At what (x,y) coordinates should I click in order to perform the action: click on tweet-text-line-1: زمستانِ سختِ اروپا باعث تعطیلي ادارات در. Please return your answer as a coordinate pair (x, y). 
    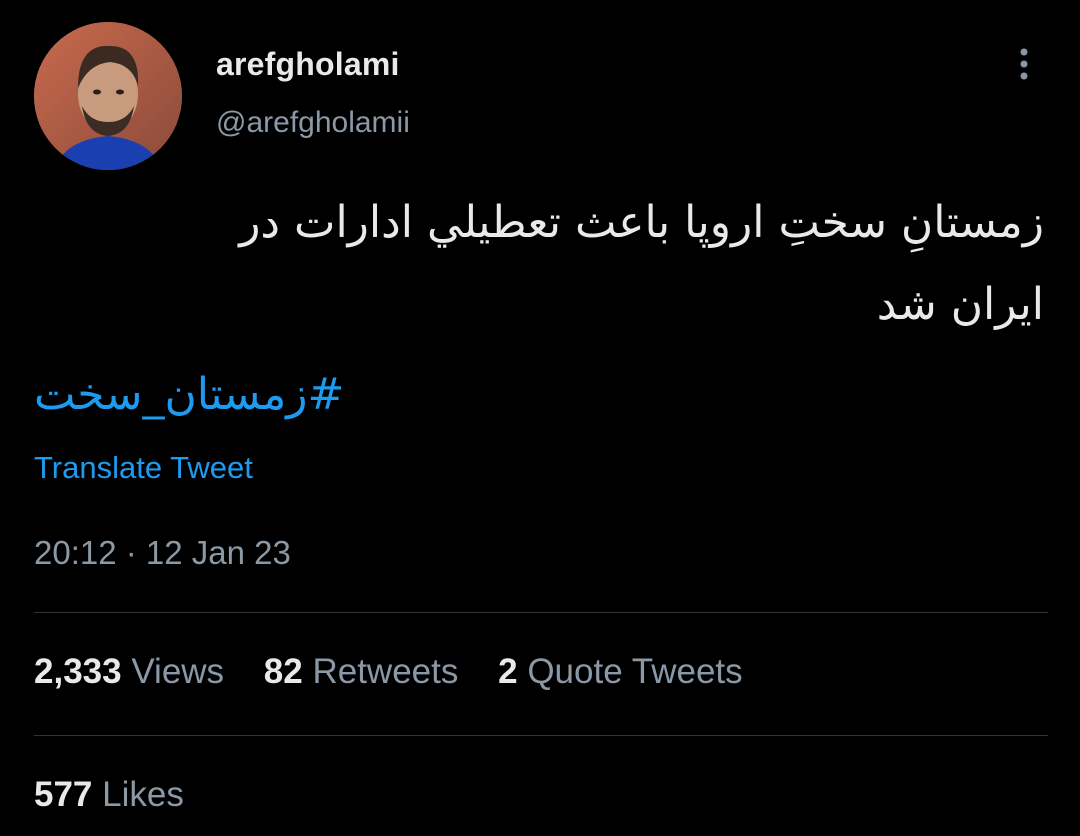
    Looking at the image, I should click on (641, 222).